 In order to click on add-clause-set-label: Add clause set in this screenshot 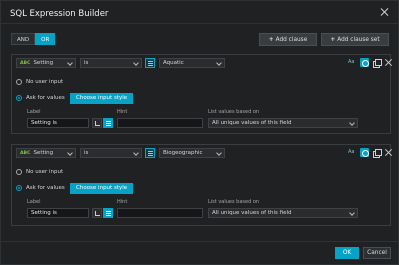, I will do `click(358, 40)`.